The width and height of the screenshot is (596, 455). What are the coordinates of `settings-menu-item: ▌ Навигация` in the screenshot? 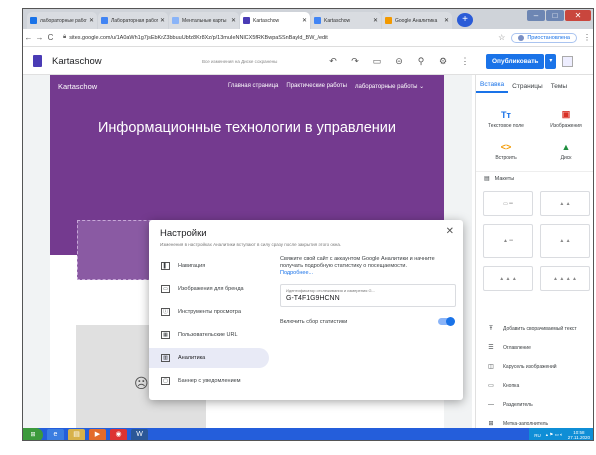 It's located at (209, 266).